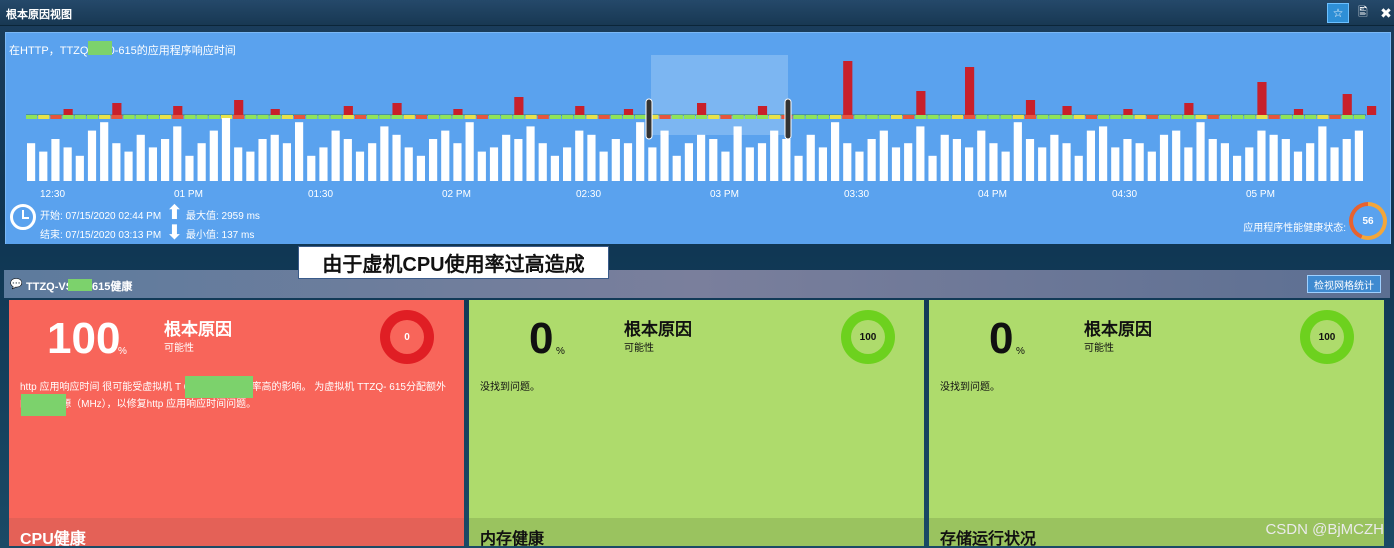 The height and width of the screenshot is (548, 1394). What do you see at coordinates (1338, 13) in the screenshot?
I see `favorite-star-icon: ☆` at bounding box center [1338, 13].